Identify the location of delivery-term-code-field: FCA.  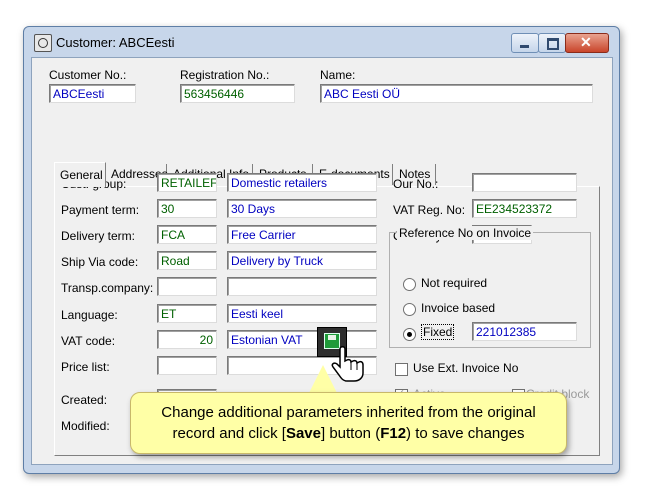
(187, 234).